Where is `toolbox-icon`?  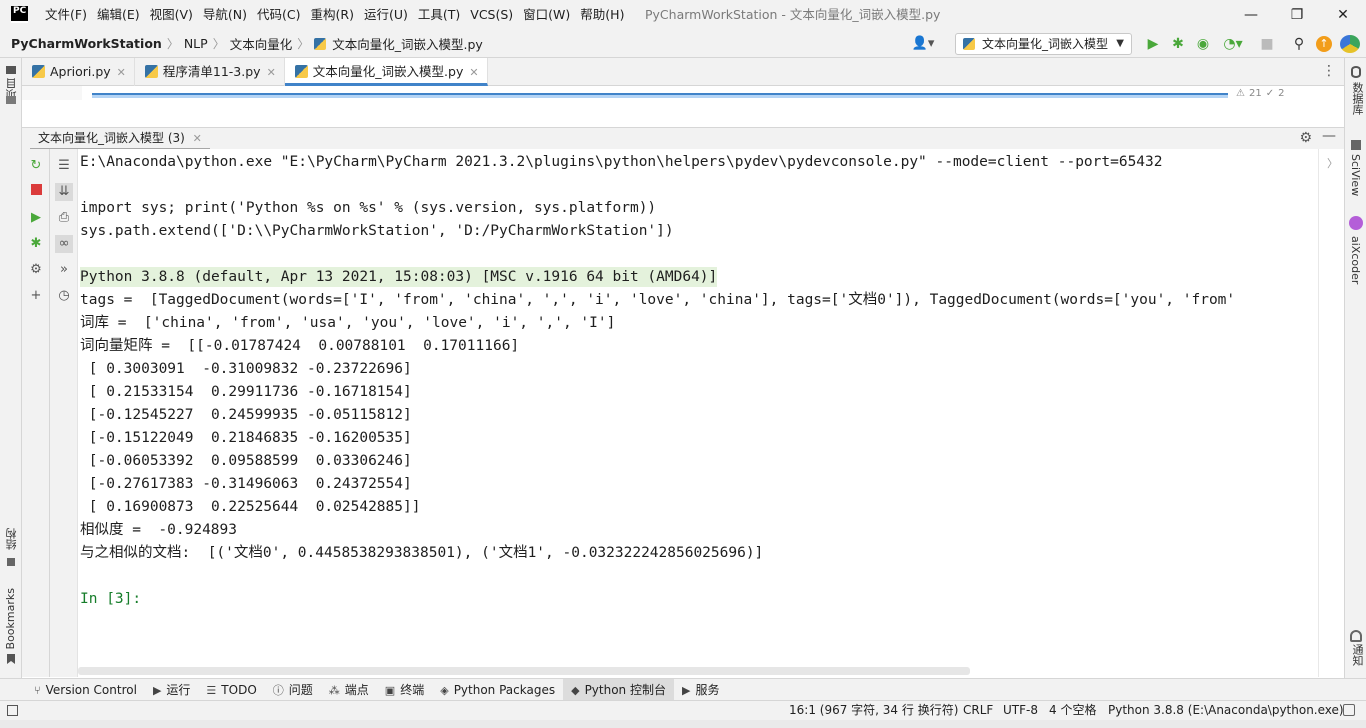 toolbox-icon is located at coordinates (1350, 44).